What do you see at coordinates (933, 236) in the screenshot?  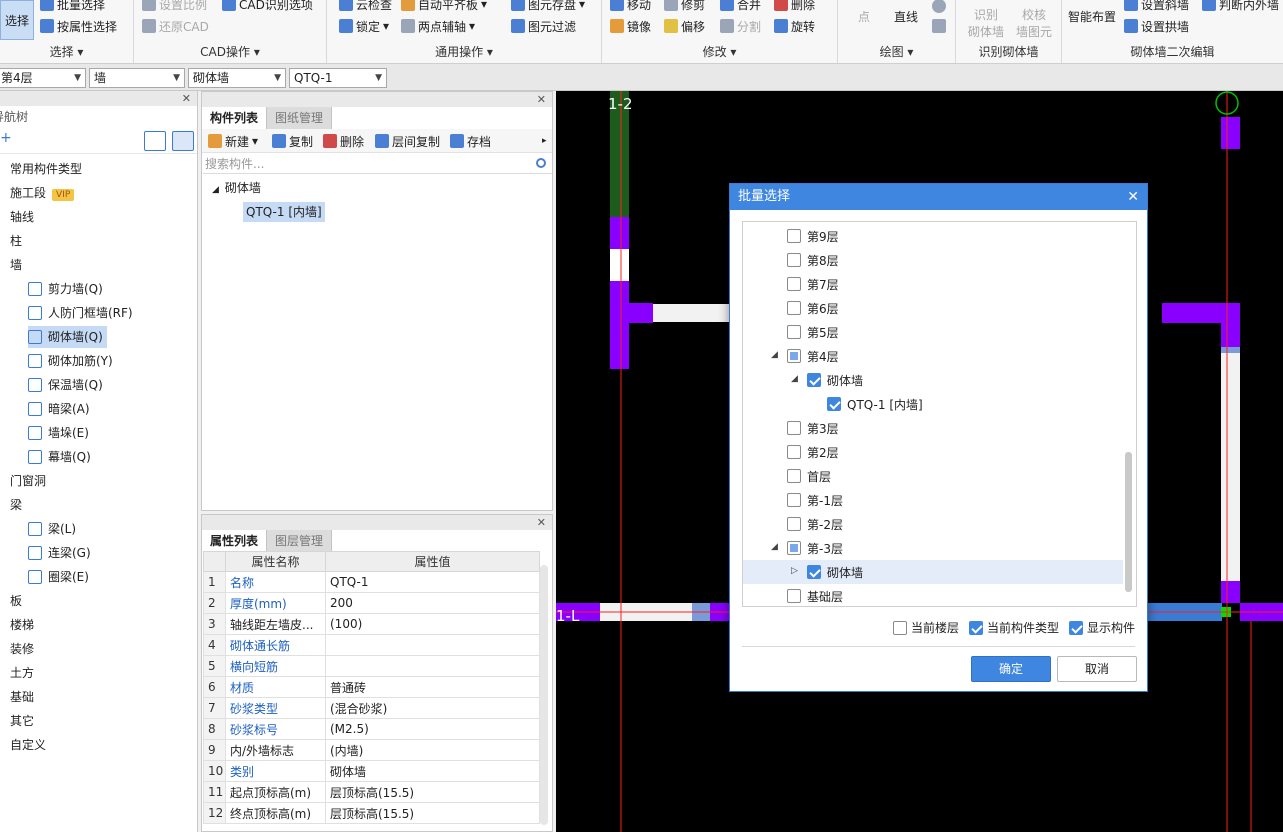 I see `floor-row: 第9层` at bounding box center [933, 236].